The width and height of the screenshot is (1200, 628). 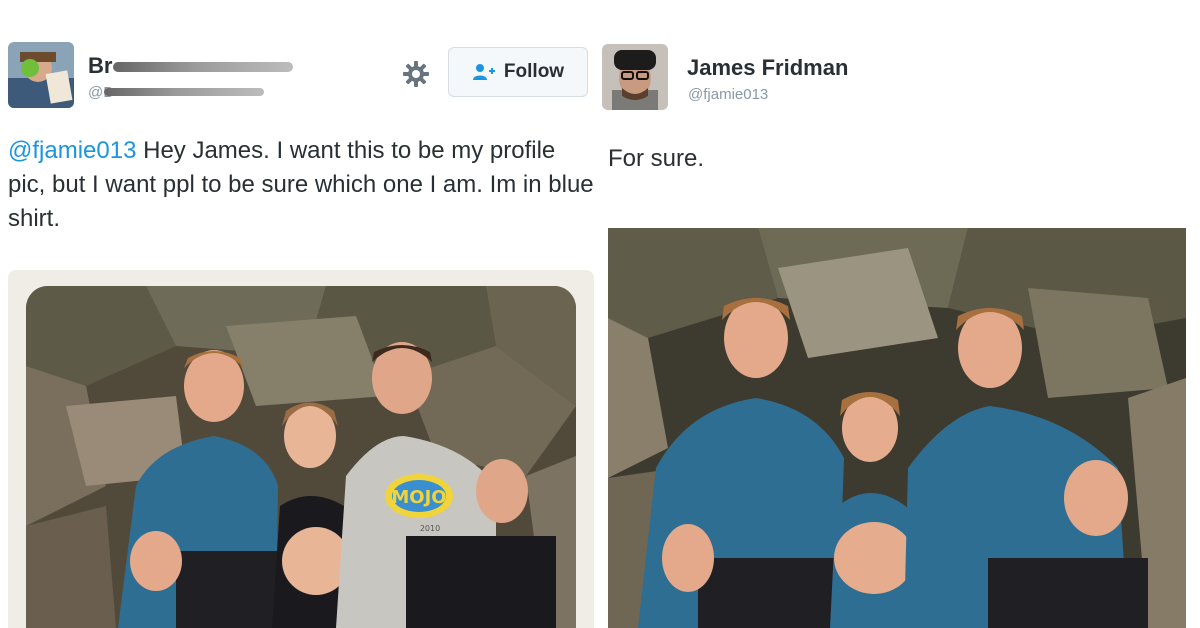 What do you see at coordinates (416, 74) in the screenshot?
I see `gear-icon` at bounding box center [416, 74].